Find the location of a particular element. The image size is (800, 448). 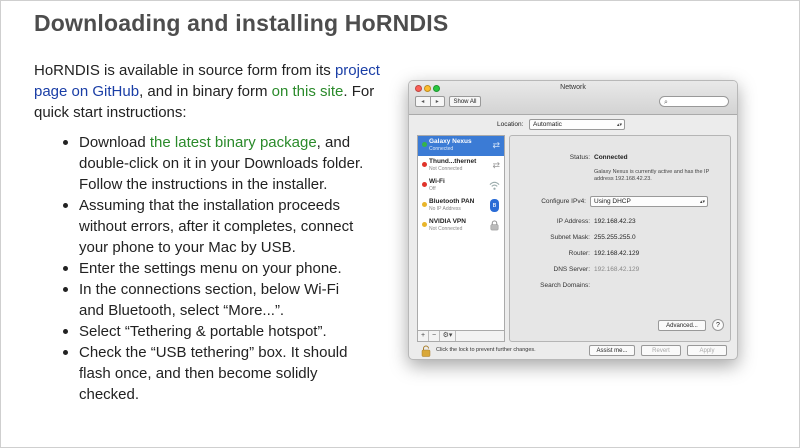

back-icon: ◂ is located at coordinates (423, 101).